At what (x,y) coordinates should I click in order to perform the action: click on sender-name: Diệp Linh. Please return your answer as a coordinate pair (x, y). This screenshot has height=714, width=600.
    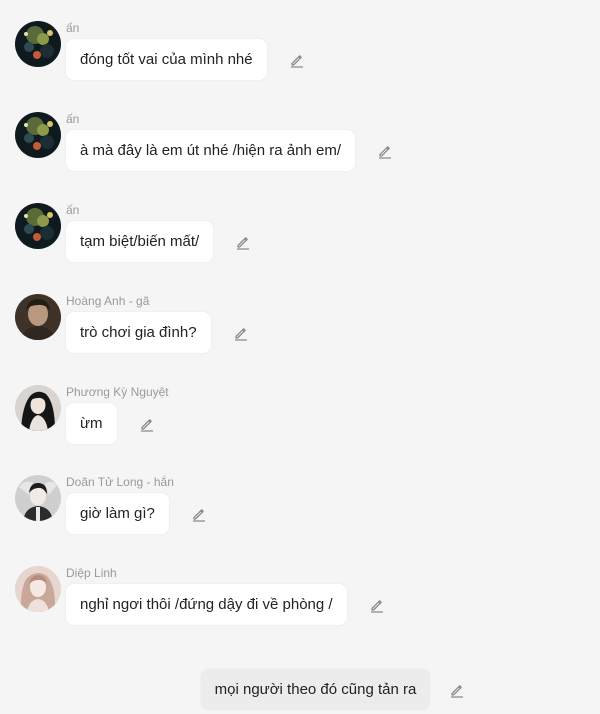
    Looking at the image, I should click on (91, 573).